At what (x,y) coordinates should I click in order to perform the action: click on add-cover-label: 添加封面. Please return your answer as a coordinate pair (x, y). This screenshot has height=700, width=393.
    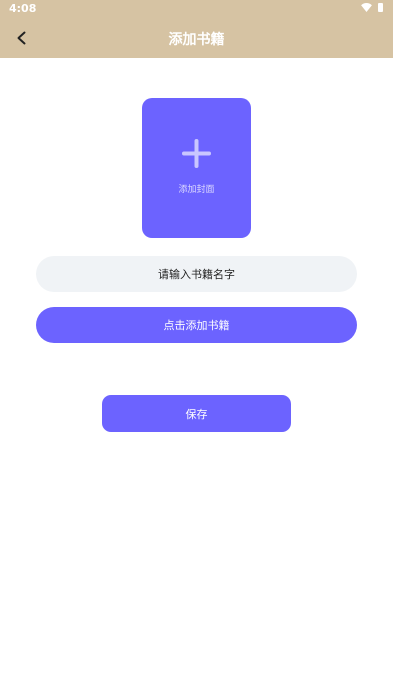
    Looking at the image, I should click on (196, 190).